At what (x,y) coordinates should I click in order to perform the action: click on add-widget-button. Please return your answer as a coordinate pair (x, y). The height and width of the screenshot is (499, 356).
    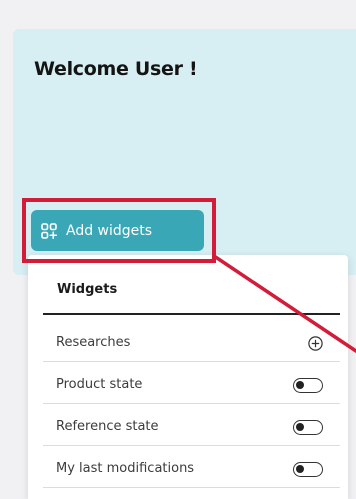
    Looking at the image, I should click on (315, 343).